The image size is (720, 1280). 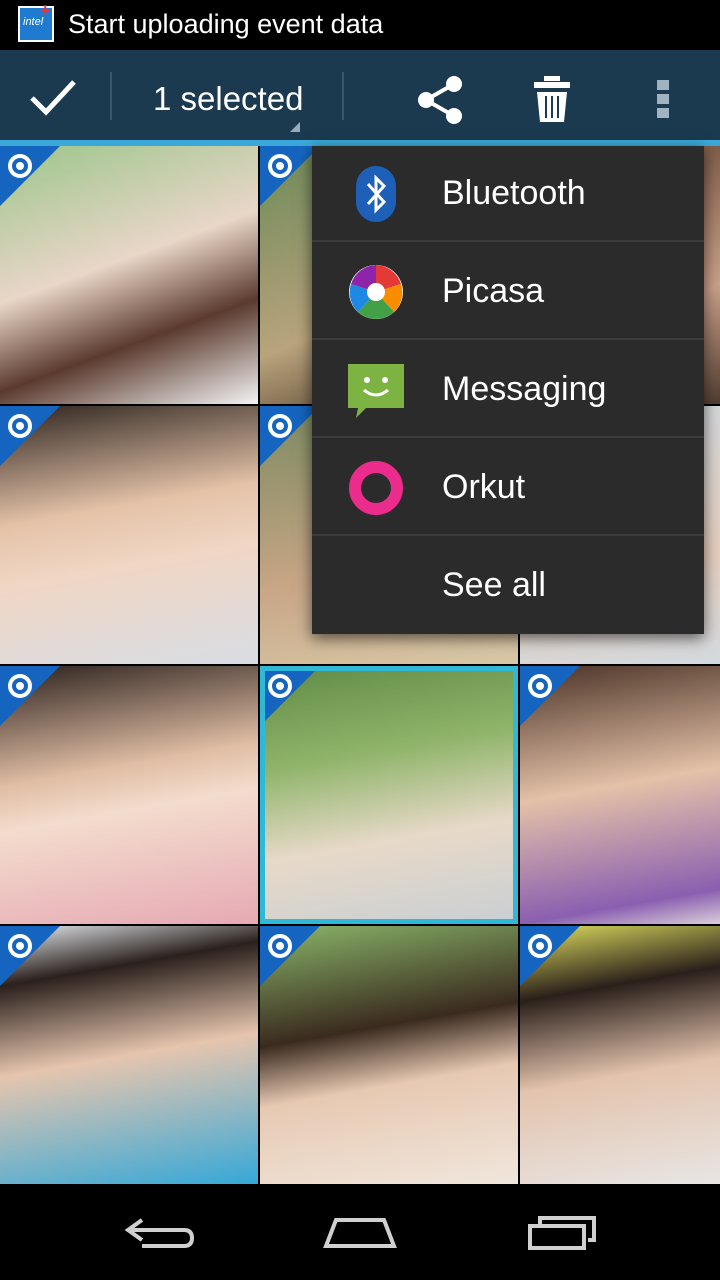 I want to click on share-option-orkut: Orkut, so click(x=508, y=488).